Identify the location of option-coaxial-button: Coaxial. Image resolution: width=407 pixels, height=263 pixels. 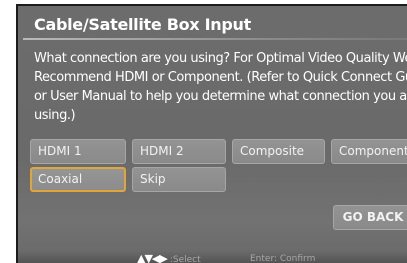
(78, 179).